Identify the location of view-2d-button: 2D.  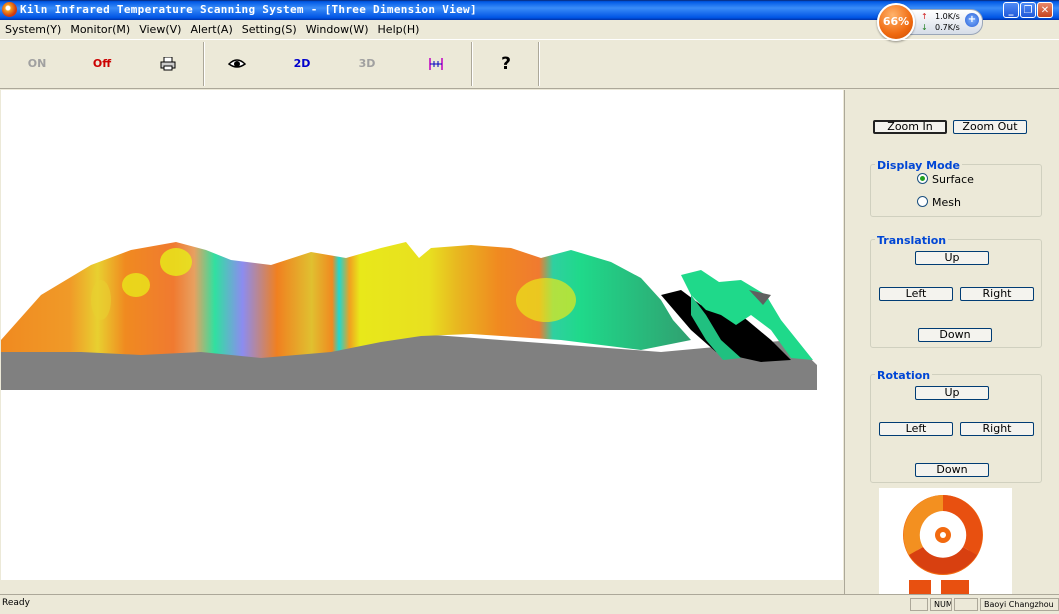
(302, 64).